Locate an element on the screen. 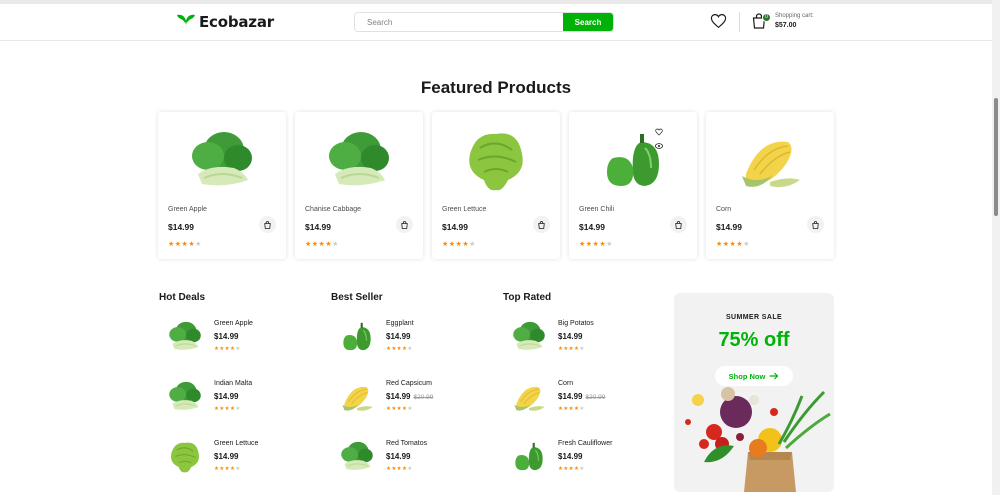 The width and height of the screenshot is (1000, 495). brand-logo: Ecobazar is located at coordinates (225, 22).